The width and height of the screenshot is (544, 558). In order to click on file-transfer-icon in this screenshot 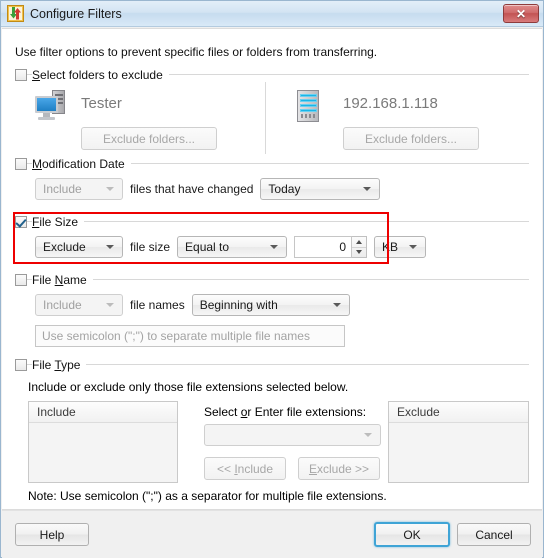, I will do `click(15, 13)`.